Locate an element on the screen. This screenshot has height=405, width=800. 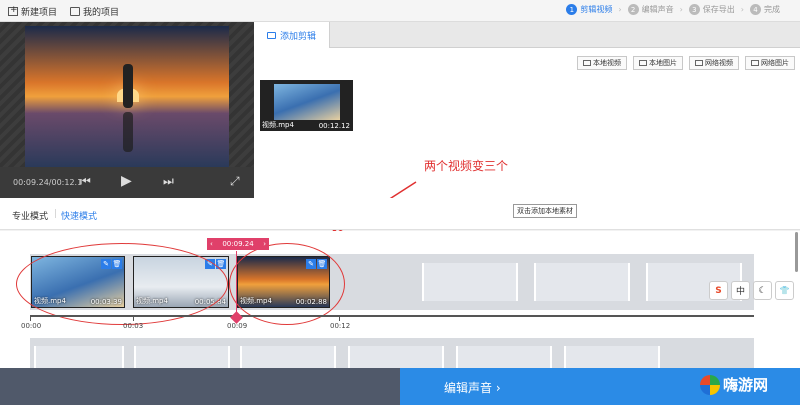
step-number: 4 is located at coordinates (755, 9).